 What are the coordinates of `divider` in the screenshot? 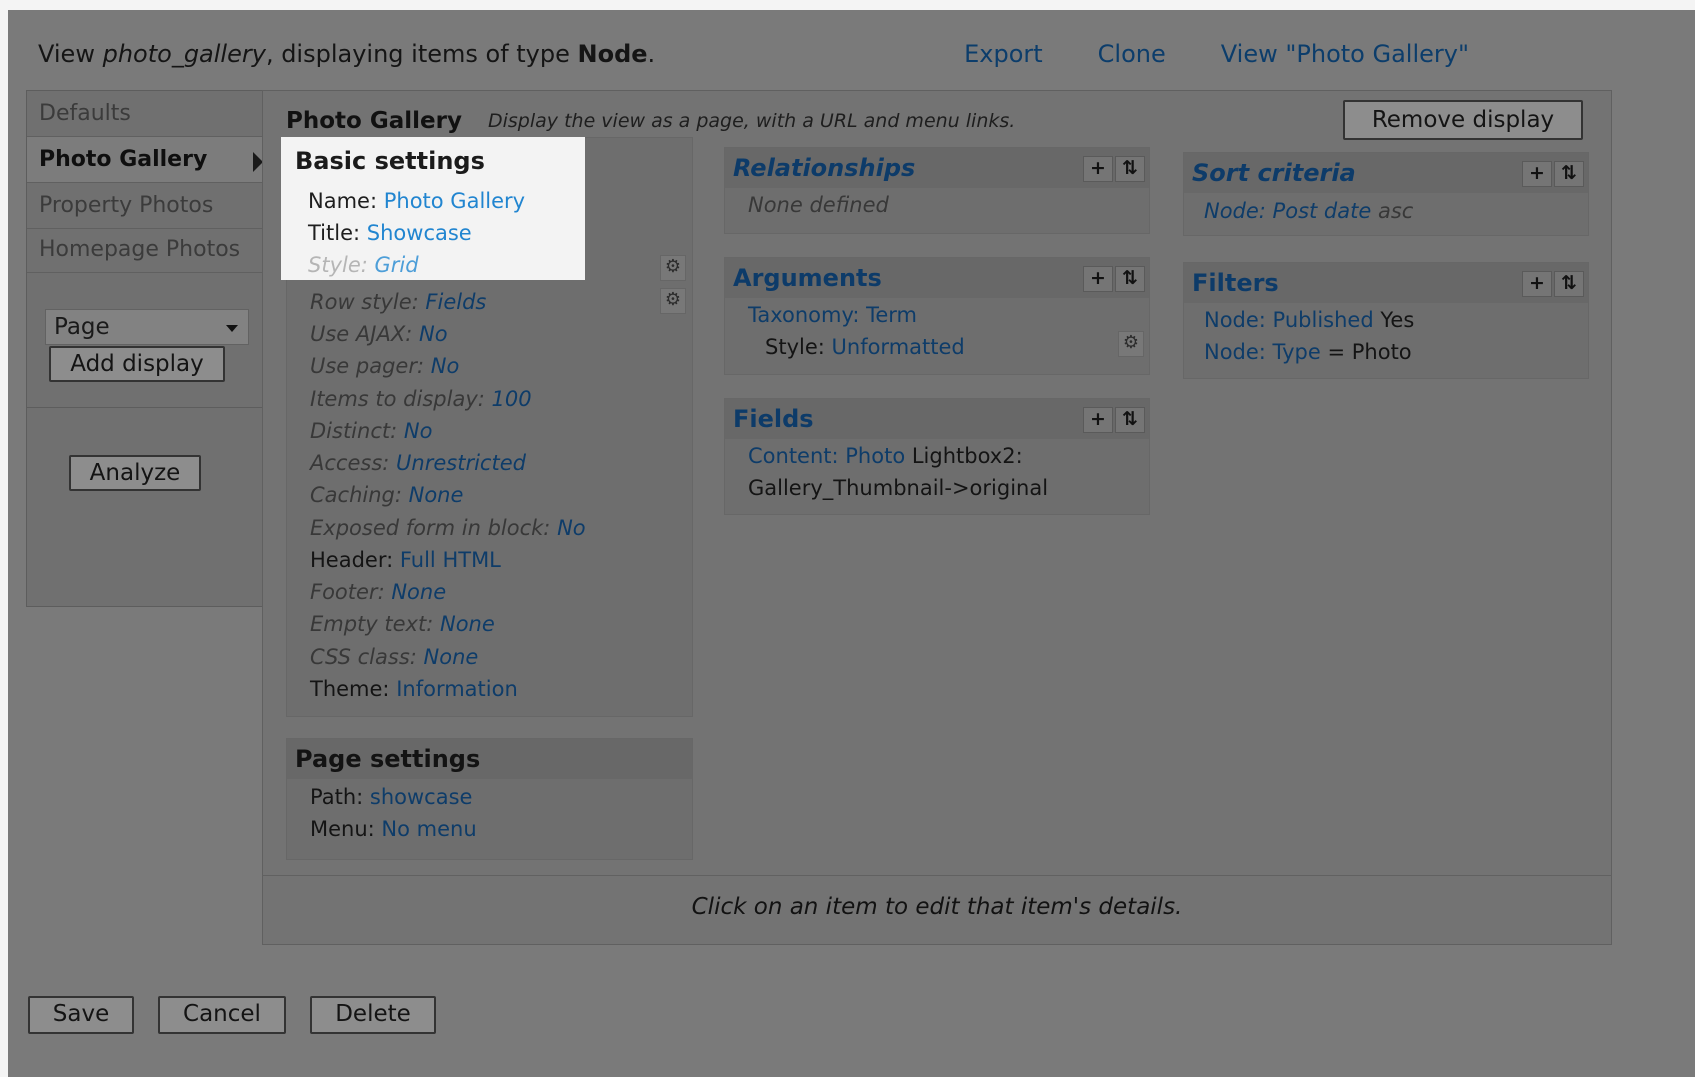 It's located at (146, 407).